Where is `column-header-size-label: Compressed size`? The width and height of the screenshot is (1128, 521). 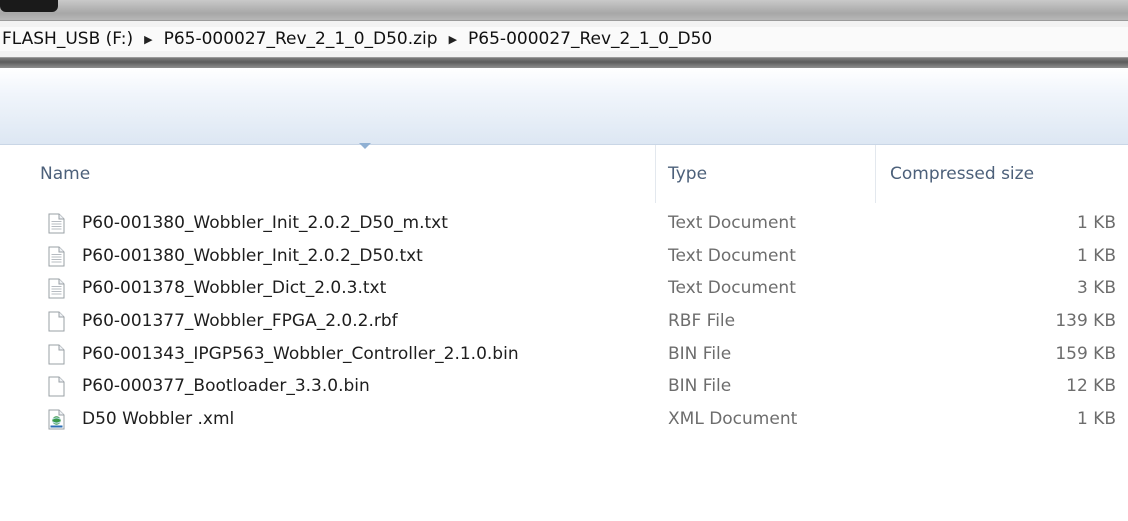 column-header-size-label: Compressed size is located at coordinates (962, 174).